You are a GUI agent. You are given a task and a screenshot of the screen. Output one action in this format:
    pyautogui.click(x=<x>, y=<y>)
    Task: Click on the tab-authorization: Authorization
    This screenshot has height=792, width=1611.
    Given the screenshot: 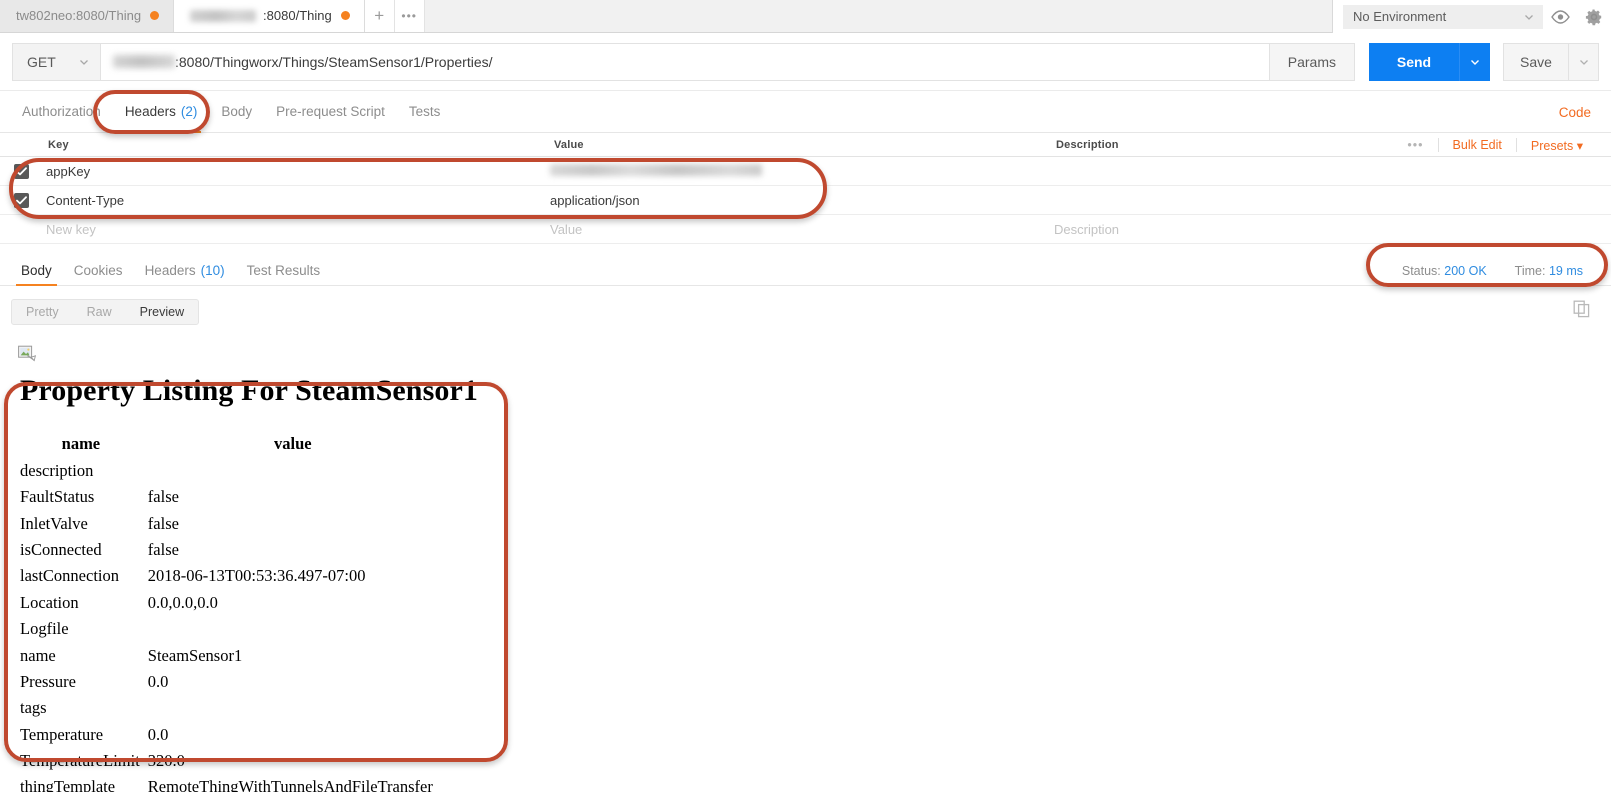 What is the action you would take?
    pyautogui.click(x=61, y=112)
    